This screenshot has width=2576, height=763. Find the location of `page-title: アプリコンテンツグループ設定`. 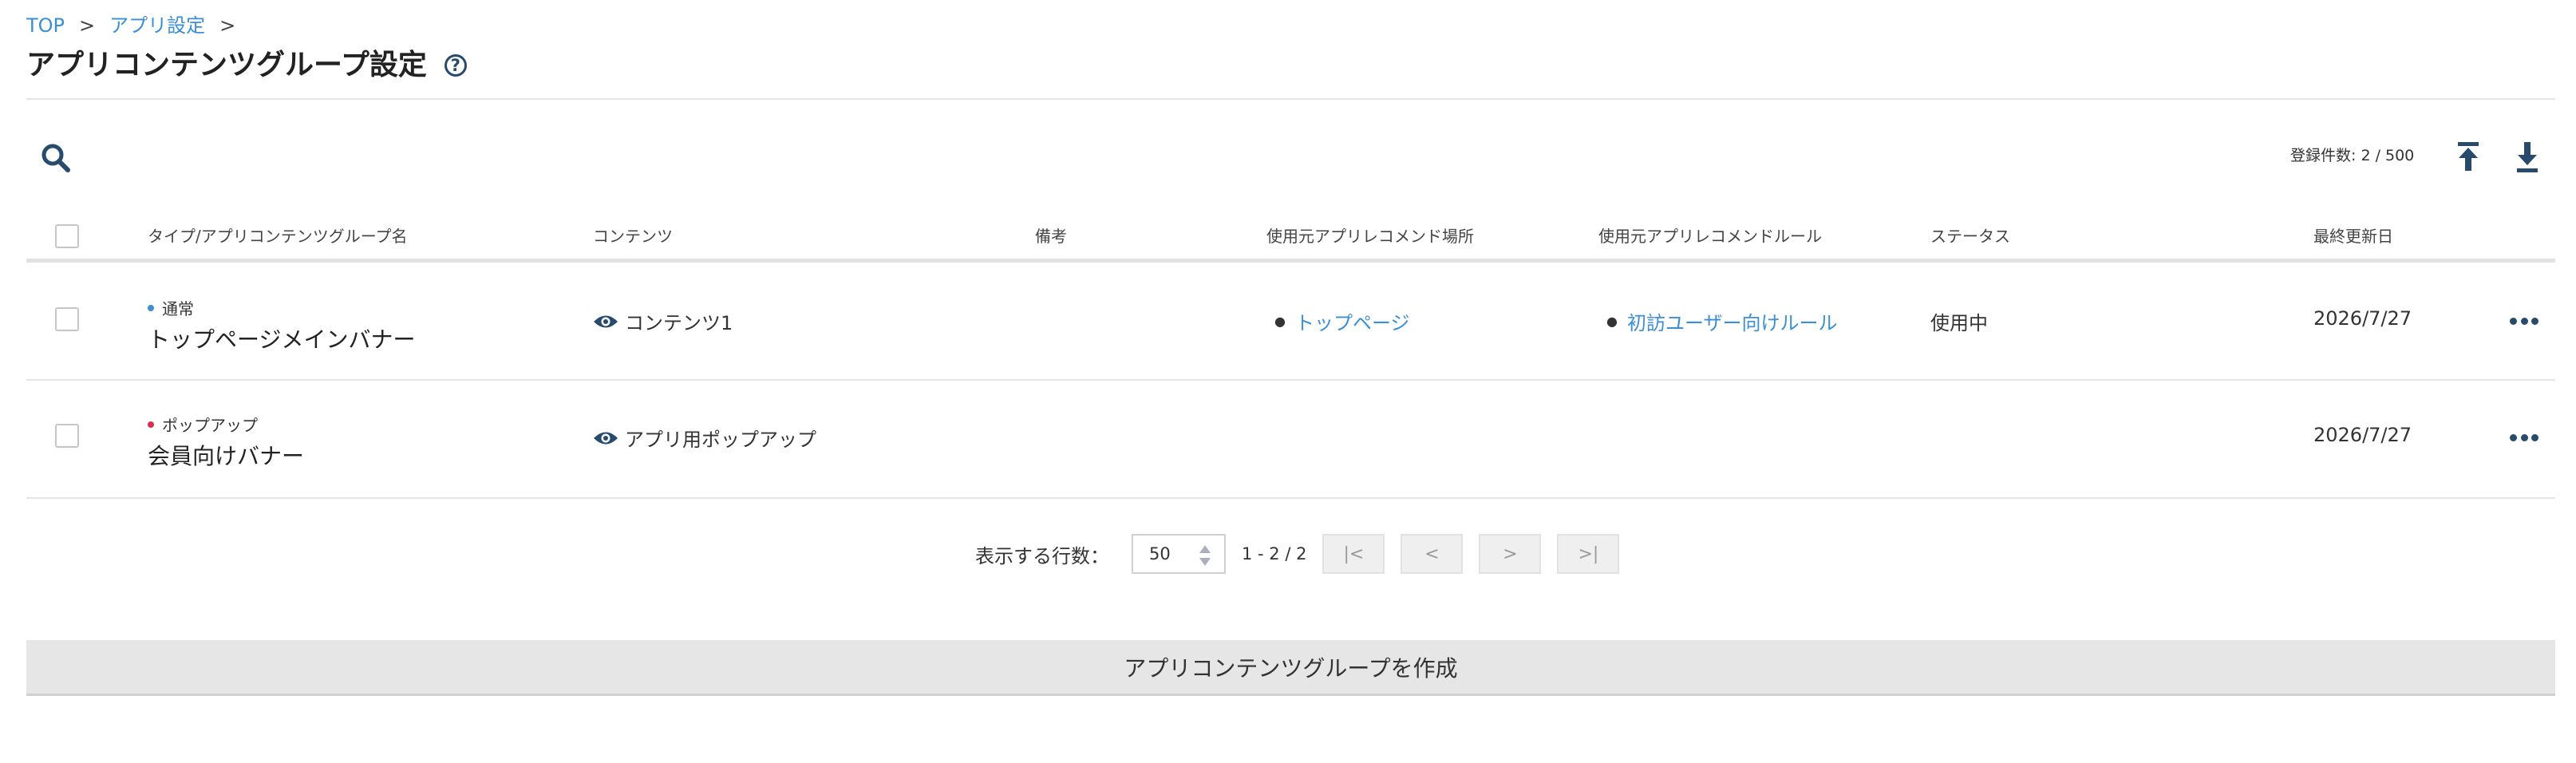

page-title: アプリコンテンツグループ設定 is located at coordinates (226, 65).